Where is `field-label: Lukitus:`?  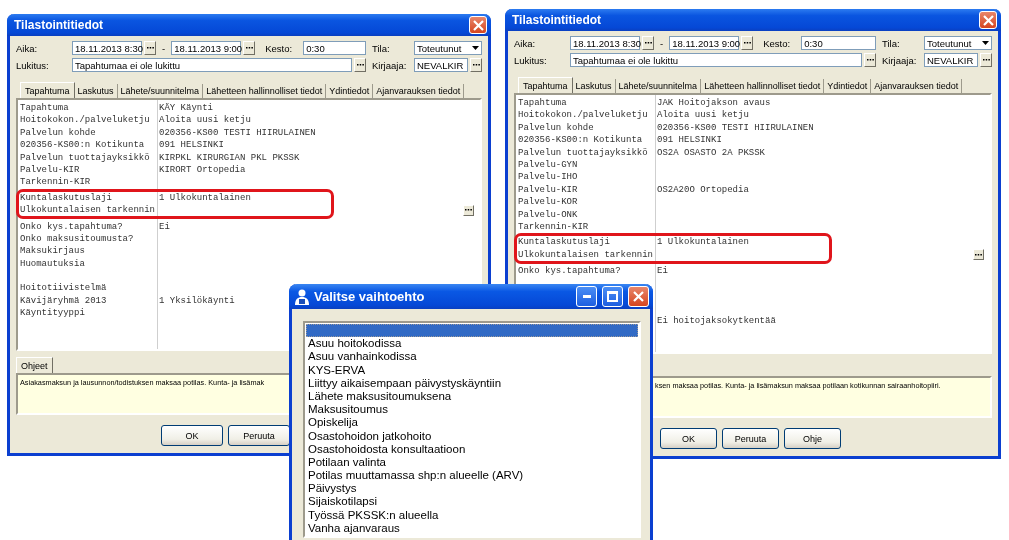
field-label: Lukitus: is located at coordinates (531, 60).